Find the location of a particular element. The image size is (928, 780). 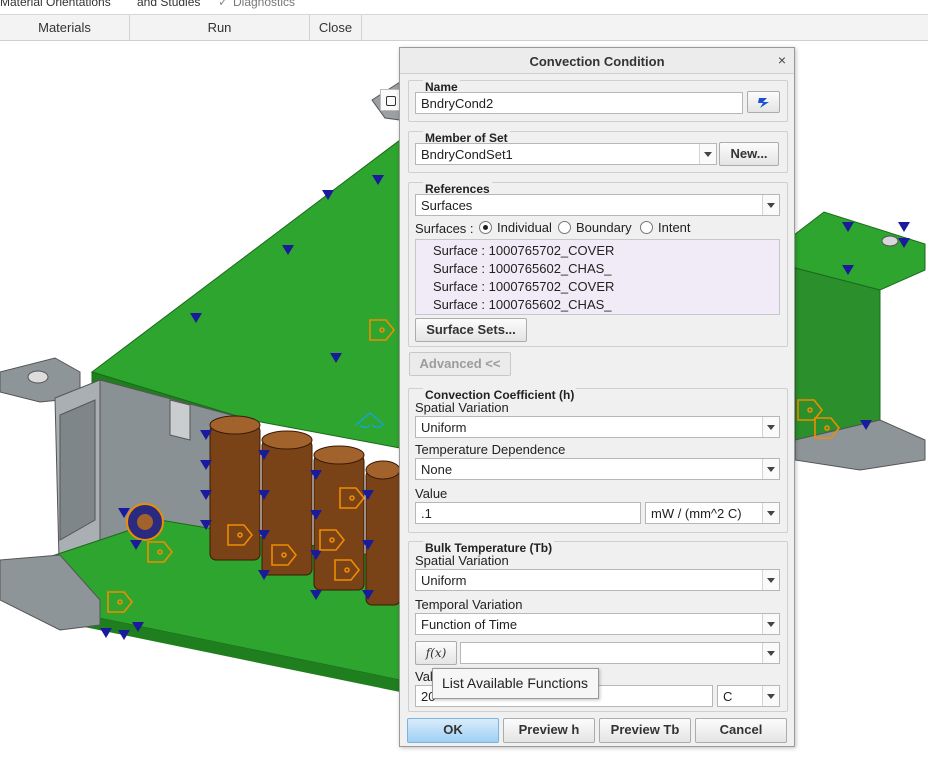

h-spatial-variation-select: Uniform is located at coordinates (597, 427).